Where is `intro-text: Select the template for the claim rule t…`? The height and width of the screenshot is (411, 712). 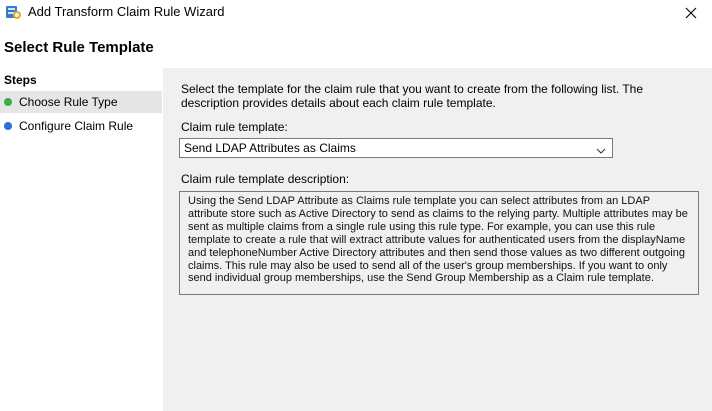
intro-text: Select the template for the claim rule t… is located at coordinates (412, 96).